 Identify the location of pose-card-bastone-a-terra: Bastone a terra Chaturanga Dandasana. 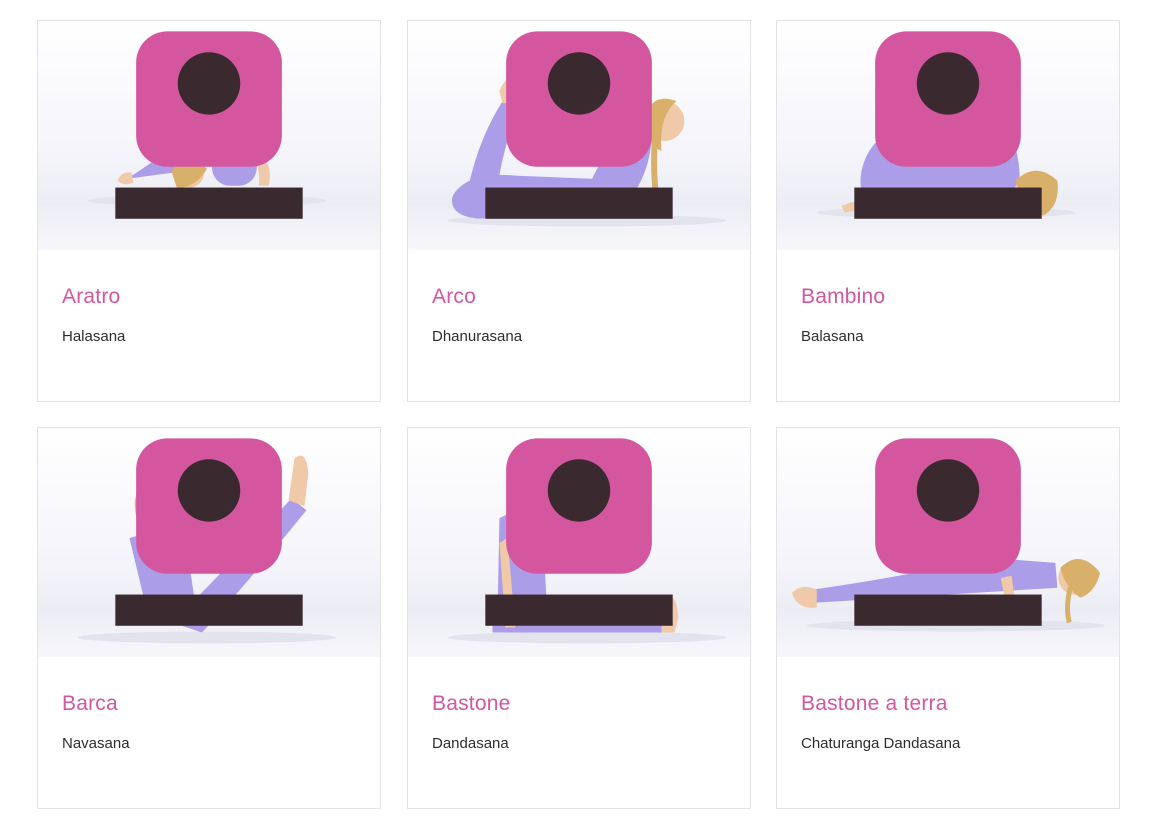
(948, 618).